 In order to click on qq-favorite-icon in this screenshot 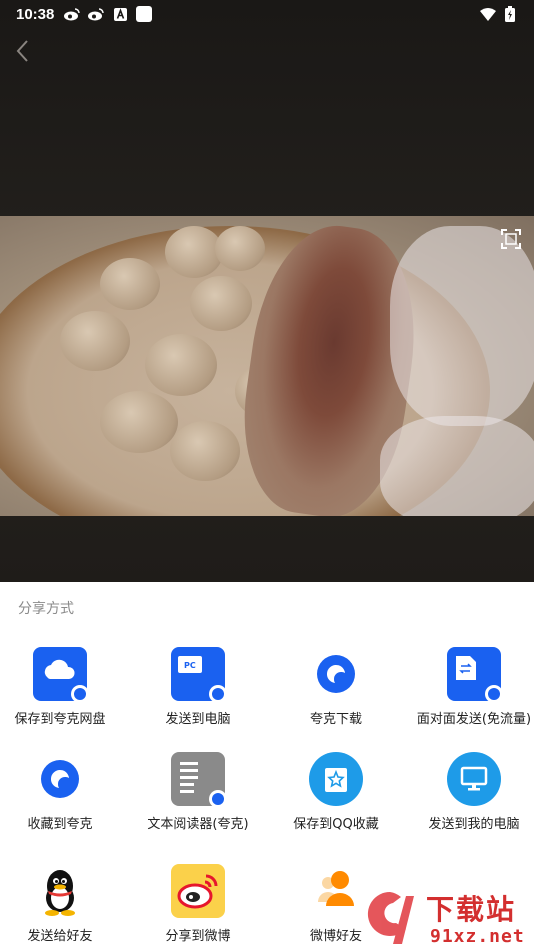, I will do `click(336, 779)`.